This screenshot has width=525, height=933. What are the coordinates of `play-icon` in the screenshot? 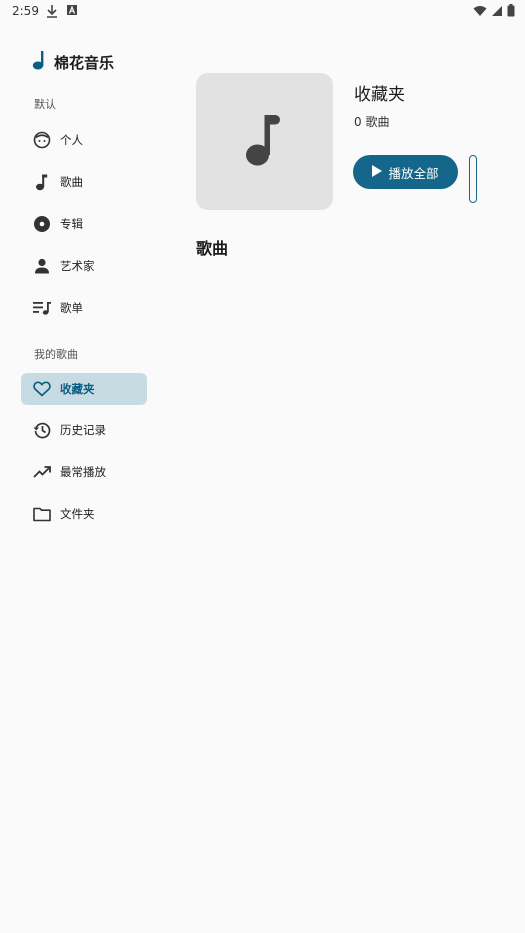 It's located at (377, 172).